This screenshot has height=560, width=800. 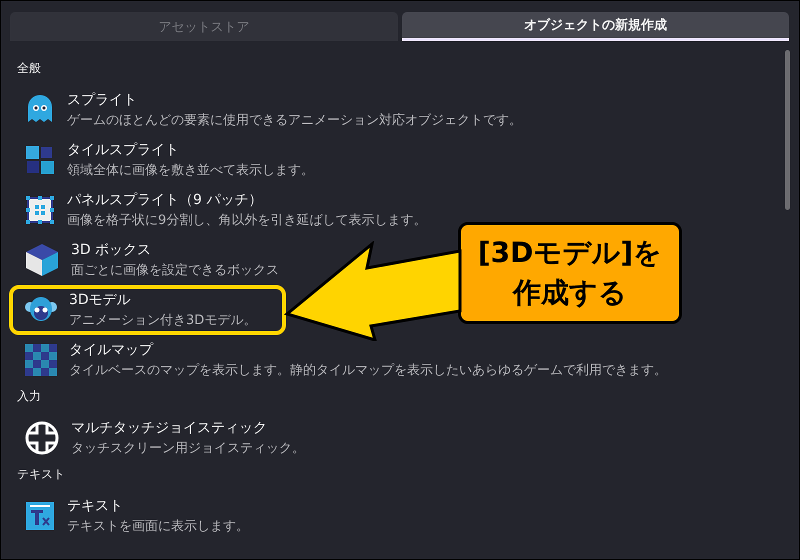 What do you see at coordinates (100, 300) in the screenshot?
I see `item-title: 3Dモデル` at bounding box center [100, 300].